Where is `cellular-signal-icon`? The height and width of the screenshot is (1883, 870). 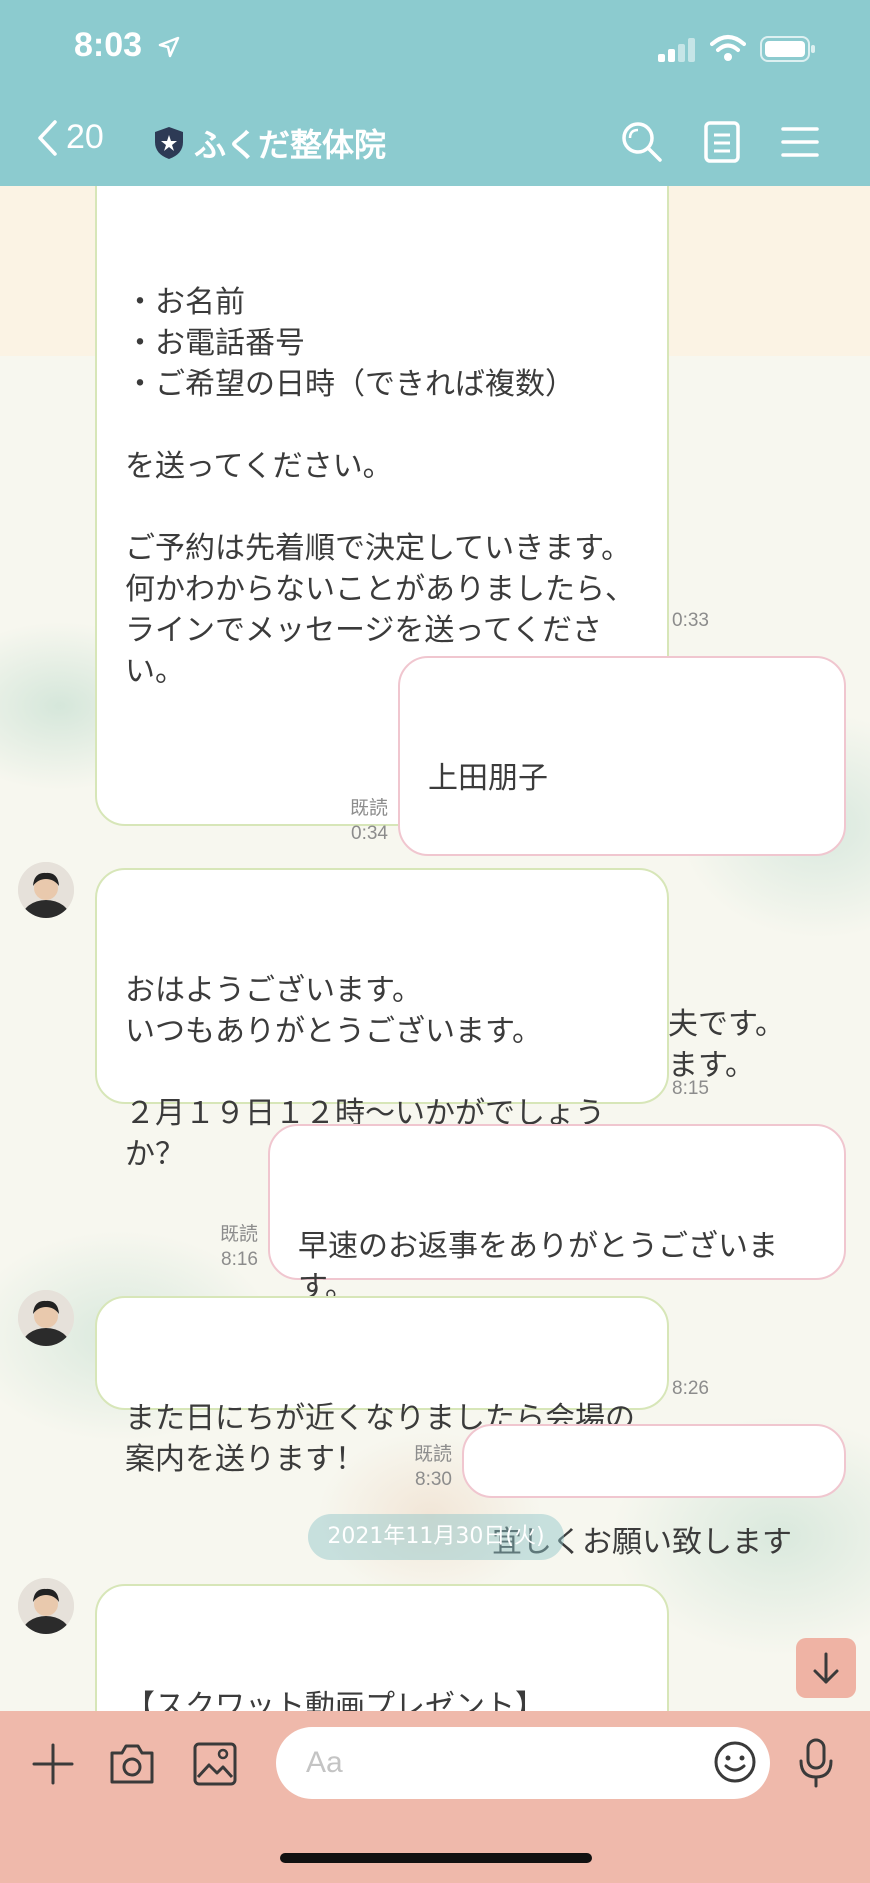
cellular-signal-icon is located at coordinates (676, 50).